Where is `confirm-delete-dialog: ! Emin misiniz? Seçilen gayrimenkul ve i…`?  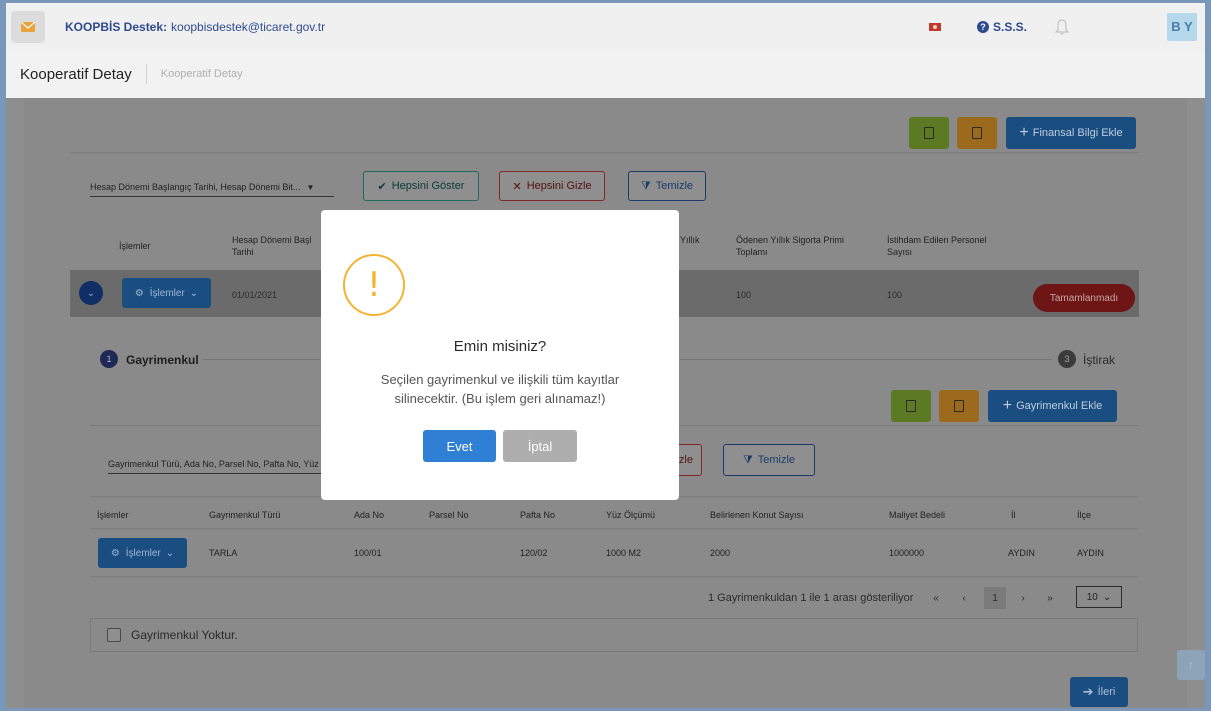
confirm-delete-dialog: ! Emin misiniz? Seçilen gayrimenkul ve i… is located at coordinates (500, 355).